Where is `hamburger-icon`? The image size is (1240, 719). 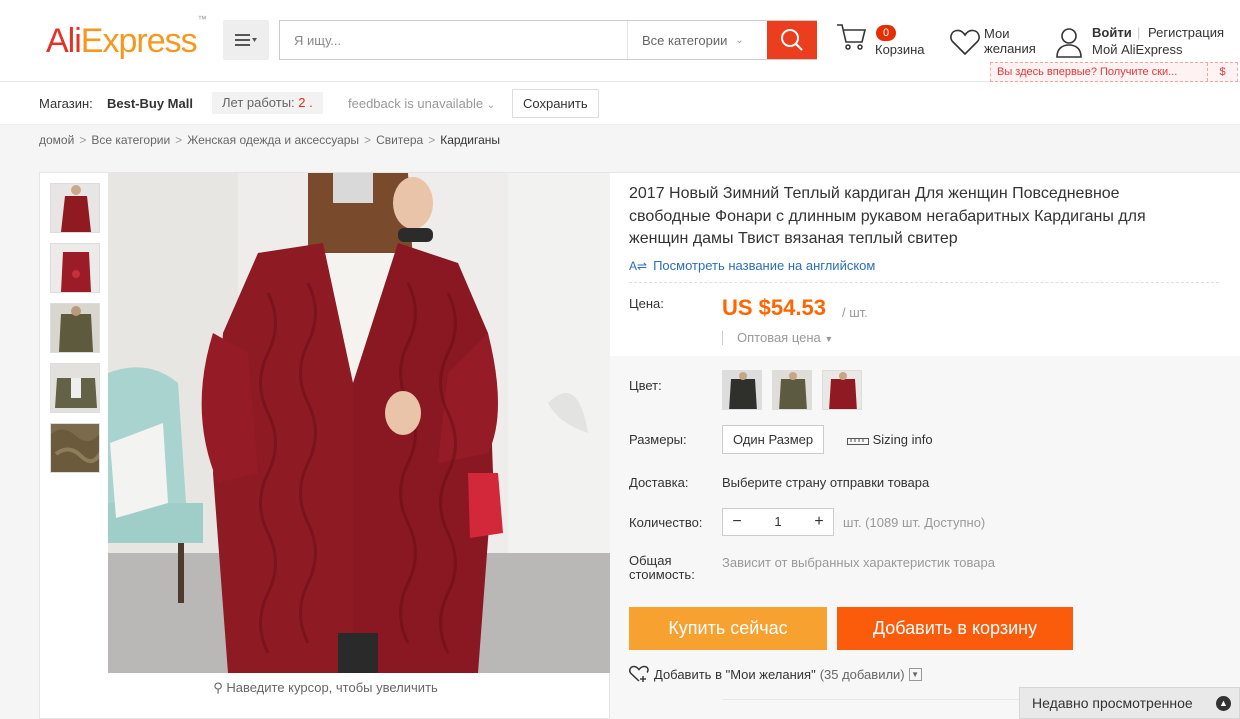 hamburger-icon is located at coordinates (246, 40).